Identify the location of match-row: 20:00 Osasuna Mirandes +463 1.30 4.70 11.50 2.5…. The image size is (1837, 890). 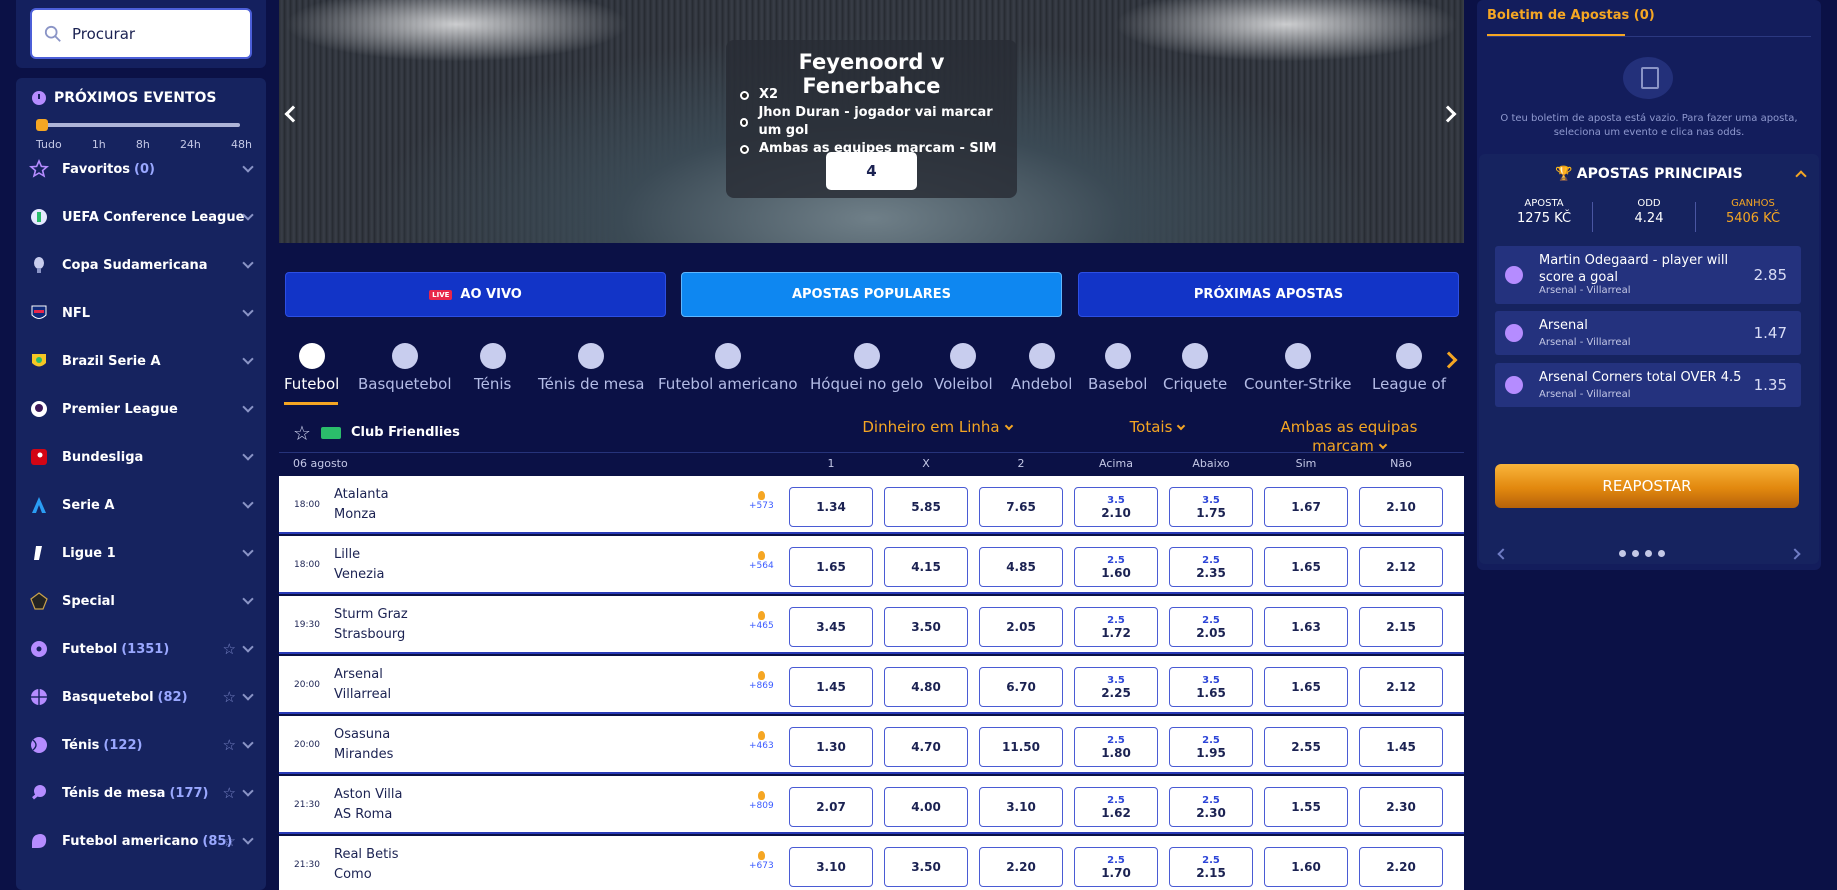
(871, 745).